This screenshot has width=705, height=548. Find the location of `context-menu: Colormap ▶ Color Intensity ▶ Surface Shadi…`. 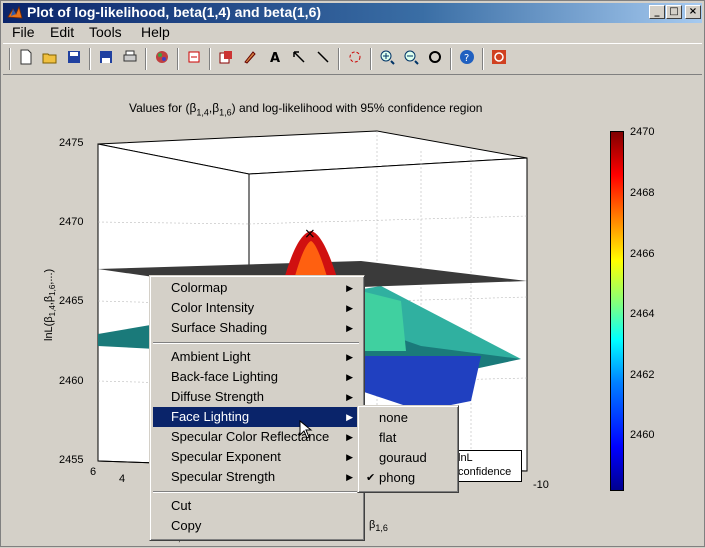

context-menu: Colormap ▶ Color Intensity ▶ Surface Shadi… is located at coordinates (257, 408).